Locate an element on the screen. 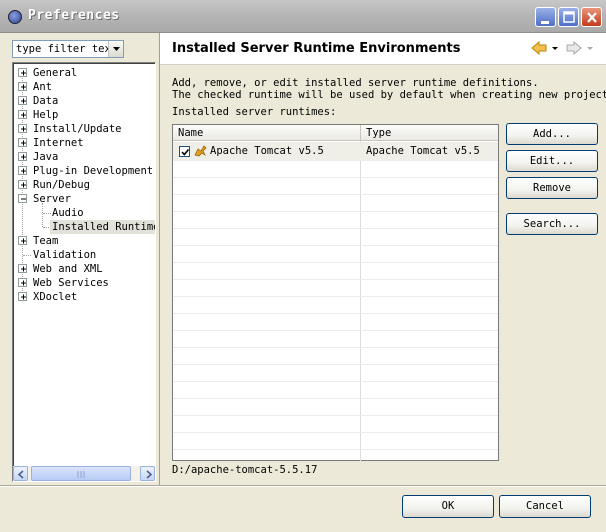 The width and height of the screenshot is (606, 532). maximize-icon is located at coordinates (569, 17).